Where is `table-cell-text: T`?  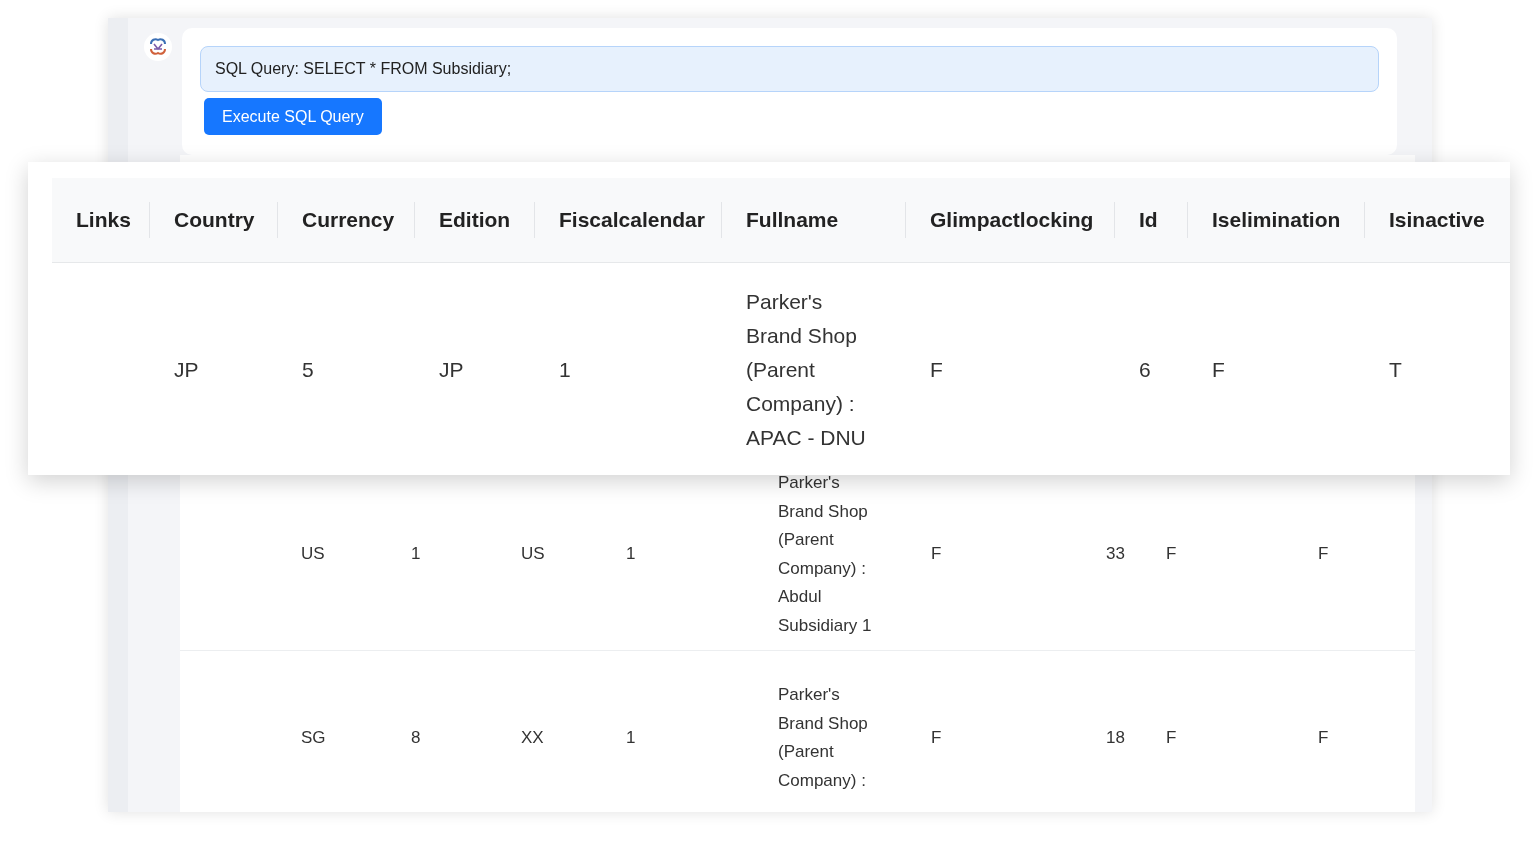 table-cell-text: T is located at coordinates (1395, 370).